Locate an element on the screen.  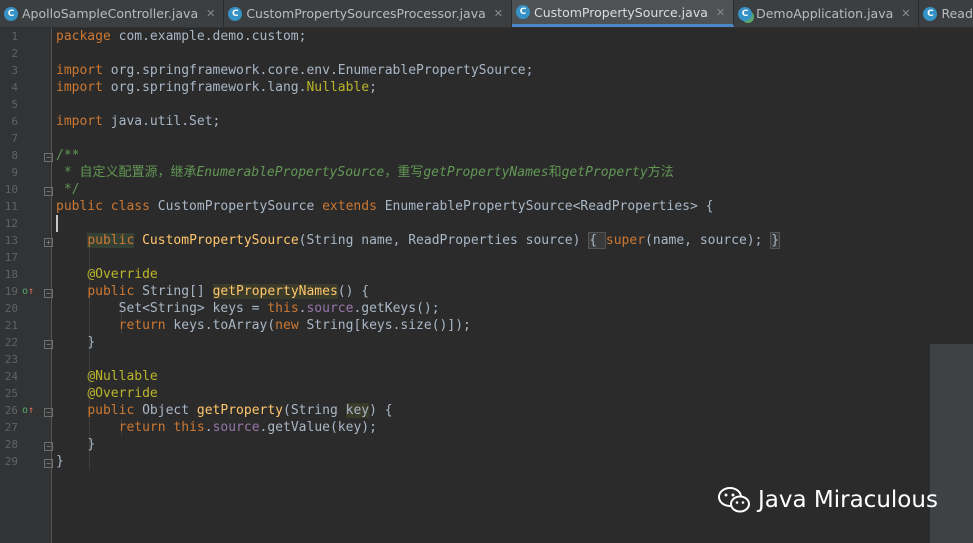
tab-apollo-sample-controller: C ApolloSampleController.java ✕ is located at coordinates (112, 13).